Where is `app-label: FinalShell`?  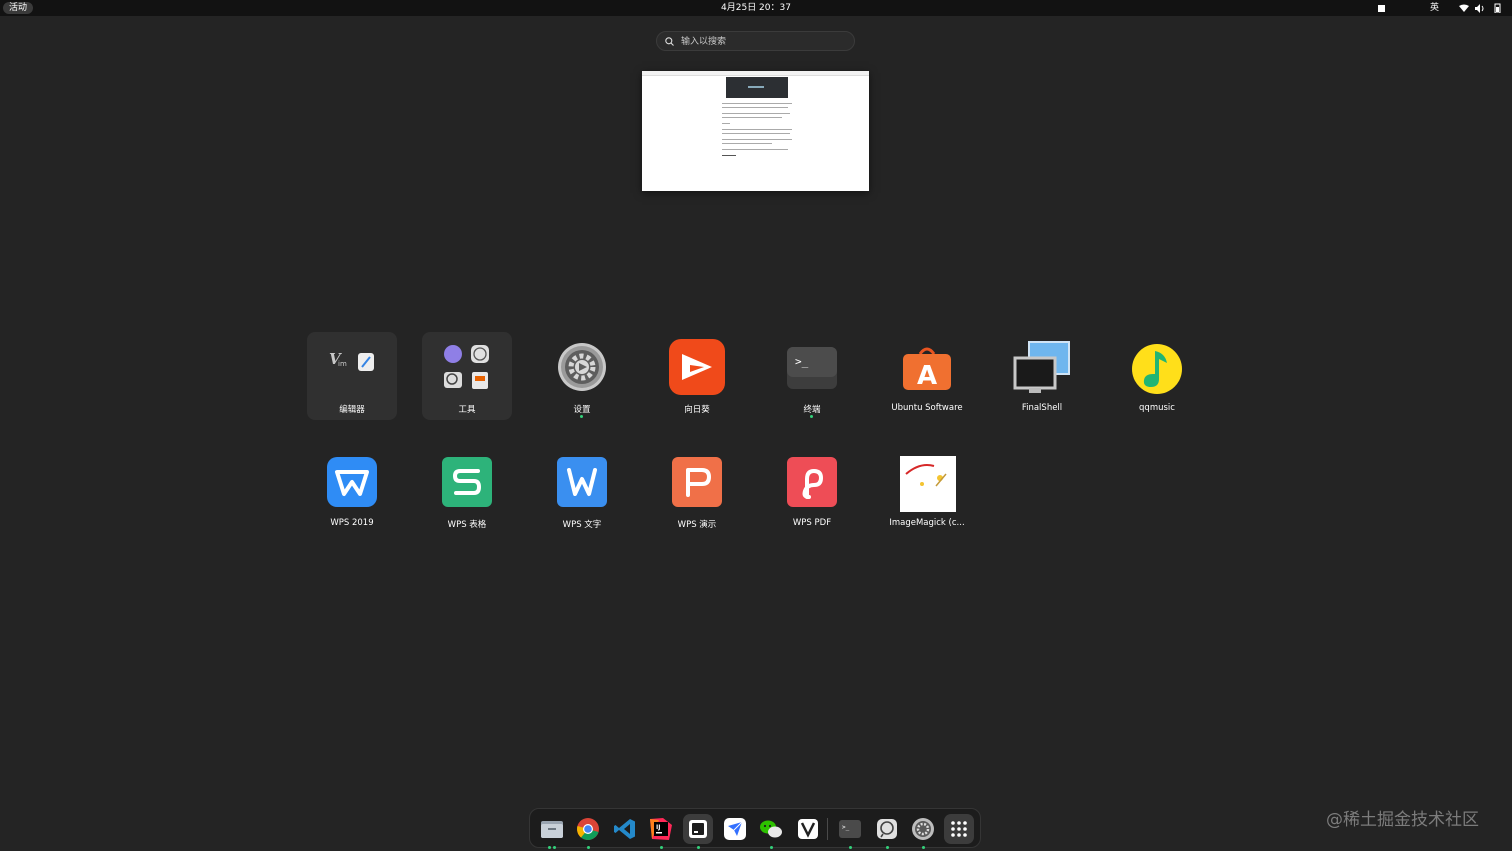
app-label: FinalShell is located at coordinates (1042, 408).